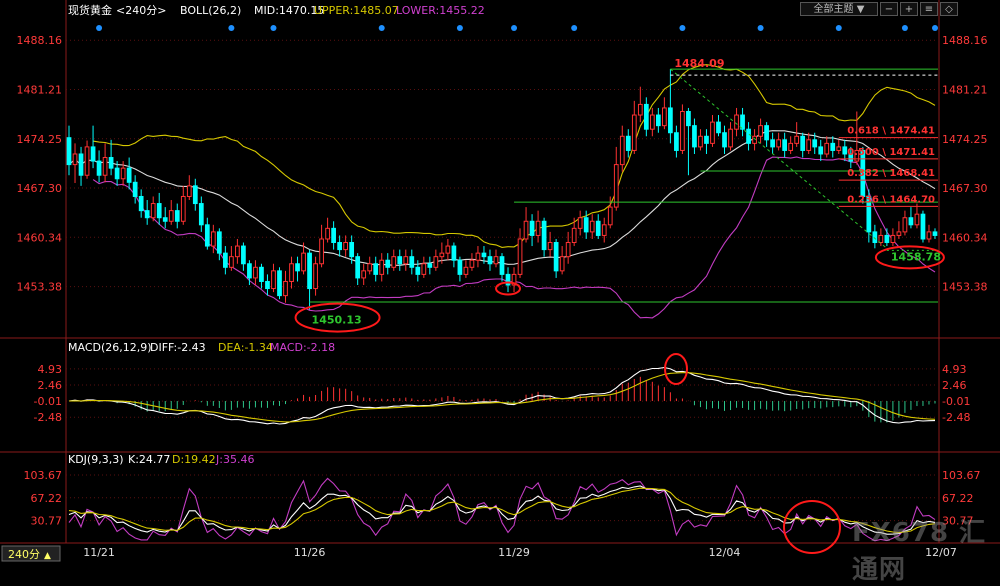 The width and height of the screenshot is (1000, 586). I want to click on minus-button: −, so click(889, 9).